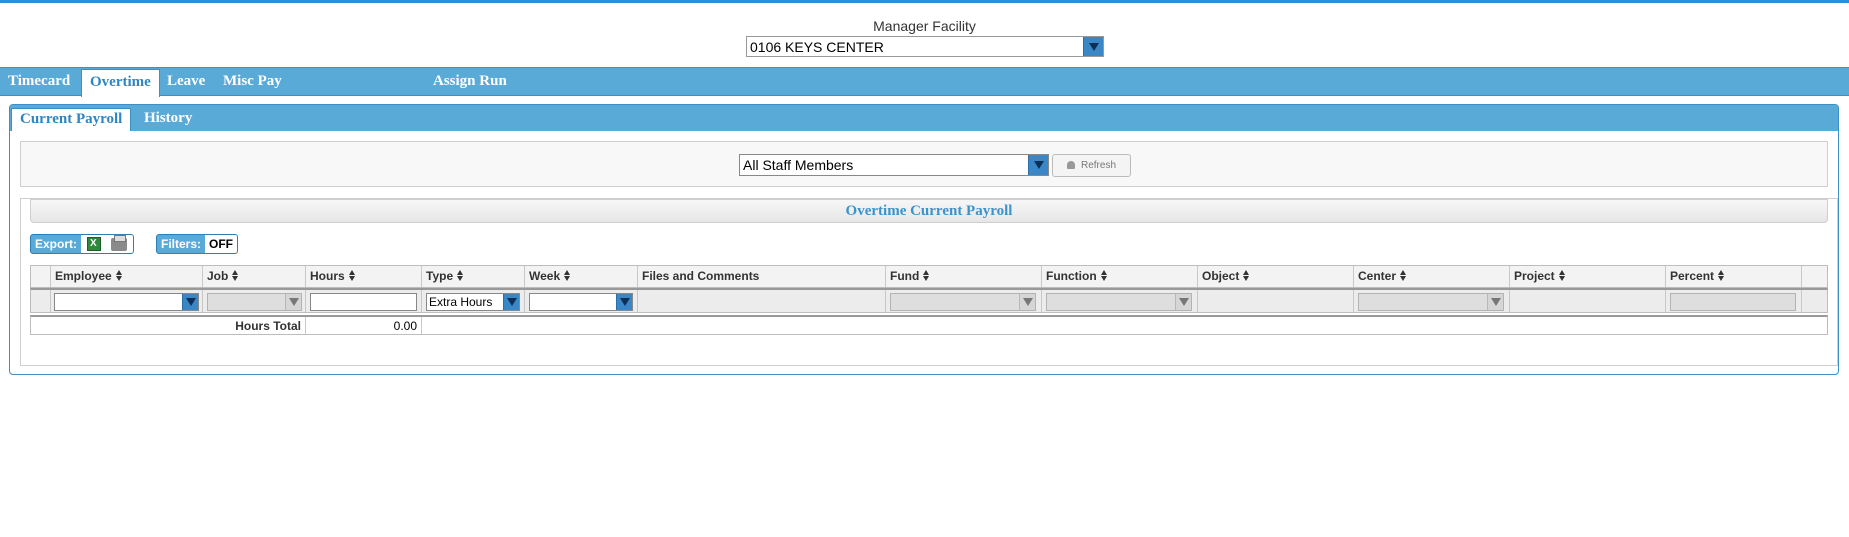  Describe the element at coordinates (1432, 276) in the screenshot. I see `column-header-center: Center` at that location.